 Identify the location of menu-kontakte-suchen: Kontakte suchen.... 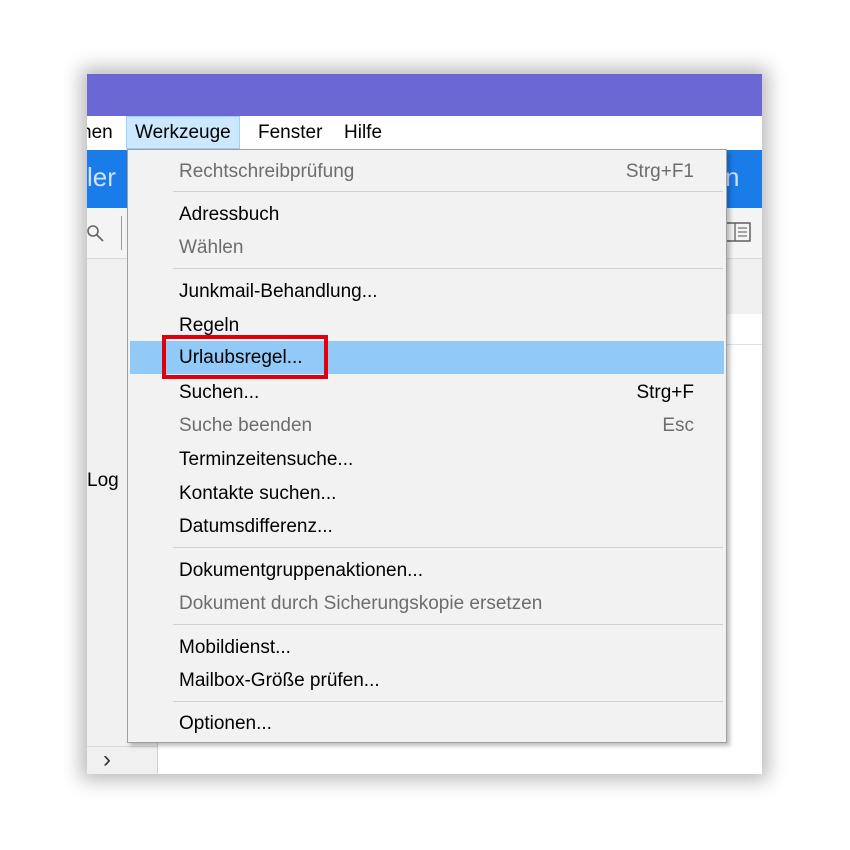
(427, 493).